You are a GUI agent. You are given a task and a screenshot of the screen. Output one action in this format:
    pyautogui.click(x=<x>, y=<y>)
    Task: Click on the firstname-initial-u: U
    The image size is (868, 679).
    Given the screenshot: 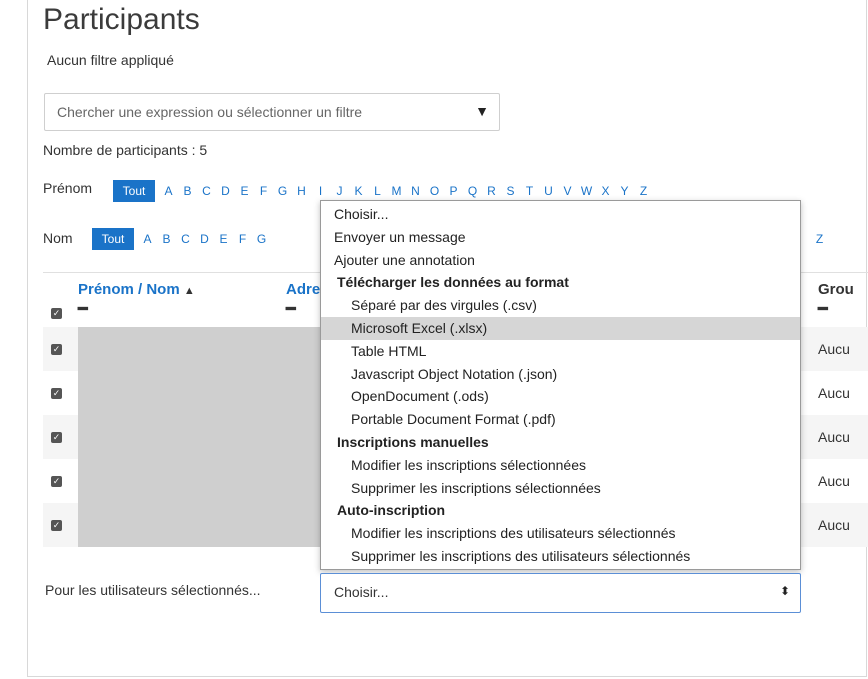 What is the action you would take?
    pyautogui.click(x=548, y=191)
    